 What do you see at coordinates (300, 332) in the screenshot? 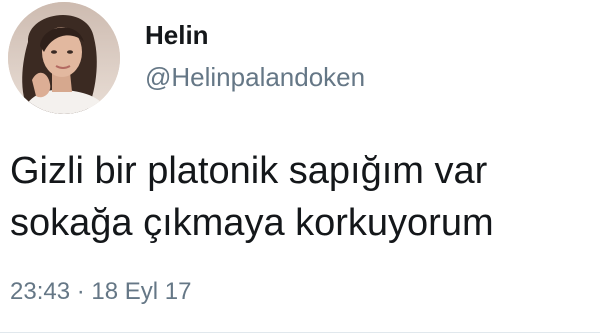
I see `divider` at bounding box center [300, 332].